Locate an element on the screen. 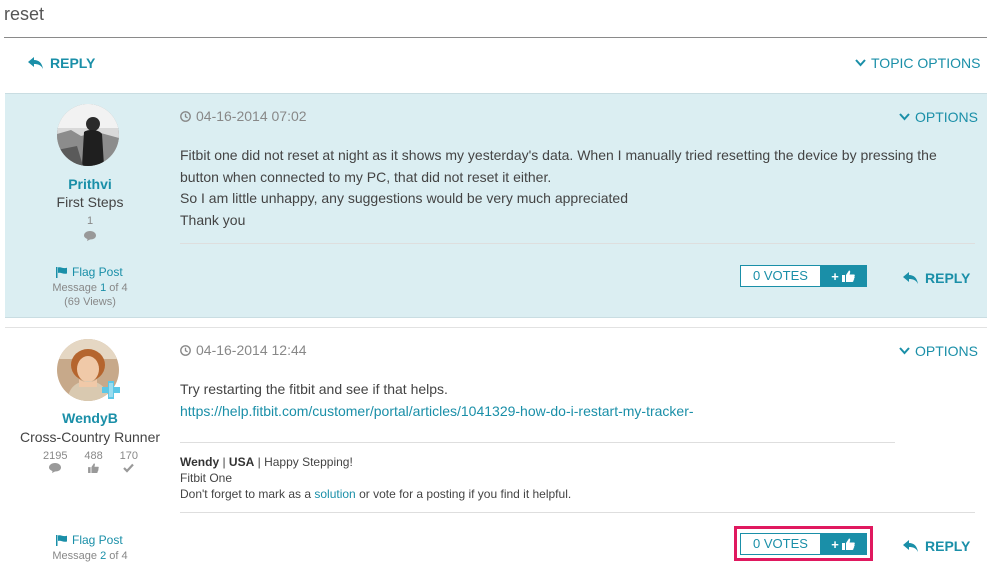 This screenshot has height=567, width=999. stat-posts-value: 2195 is located at coordinates (55, 456).